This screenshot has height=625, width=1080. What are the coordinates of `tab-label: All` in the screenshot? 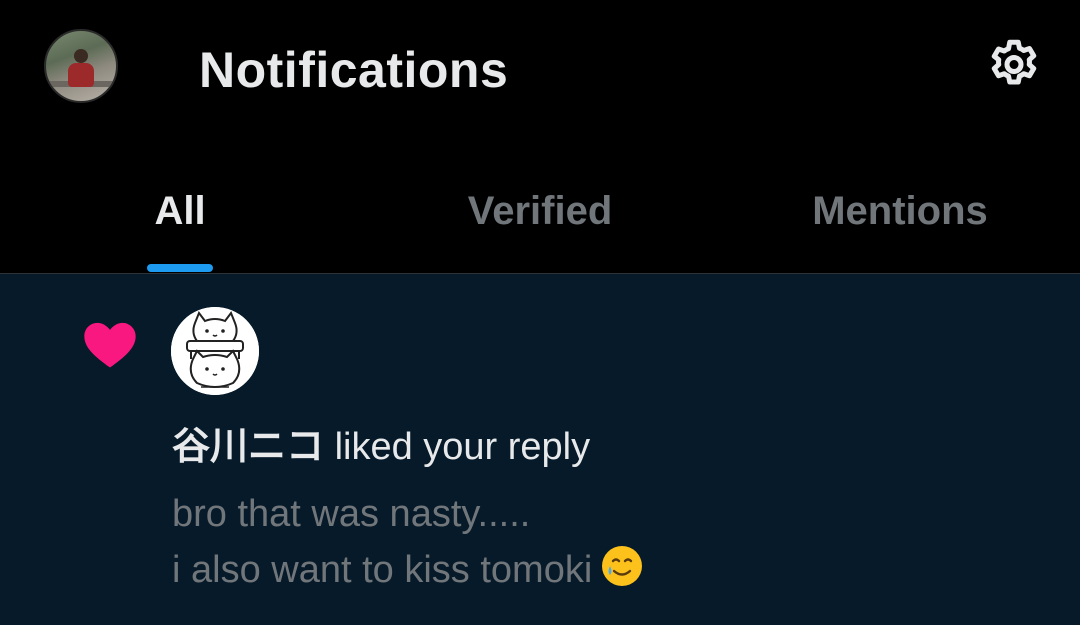 It's located at (180, 211).